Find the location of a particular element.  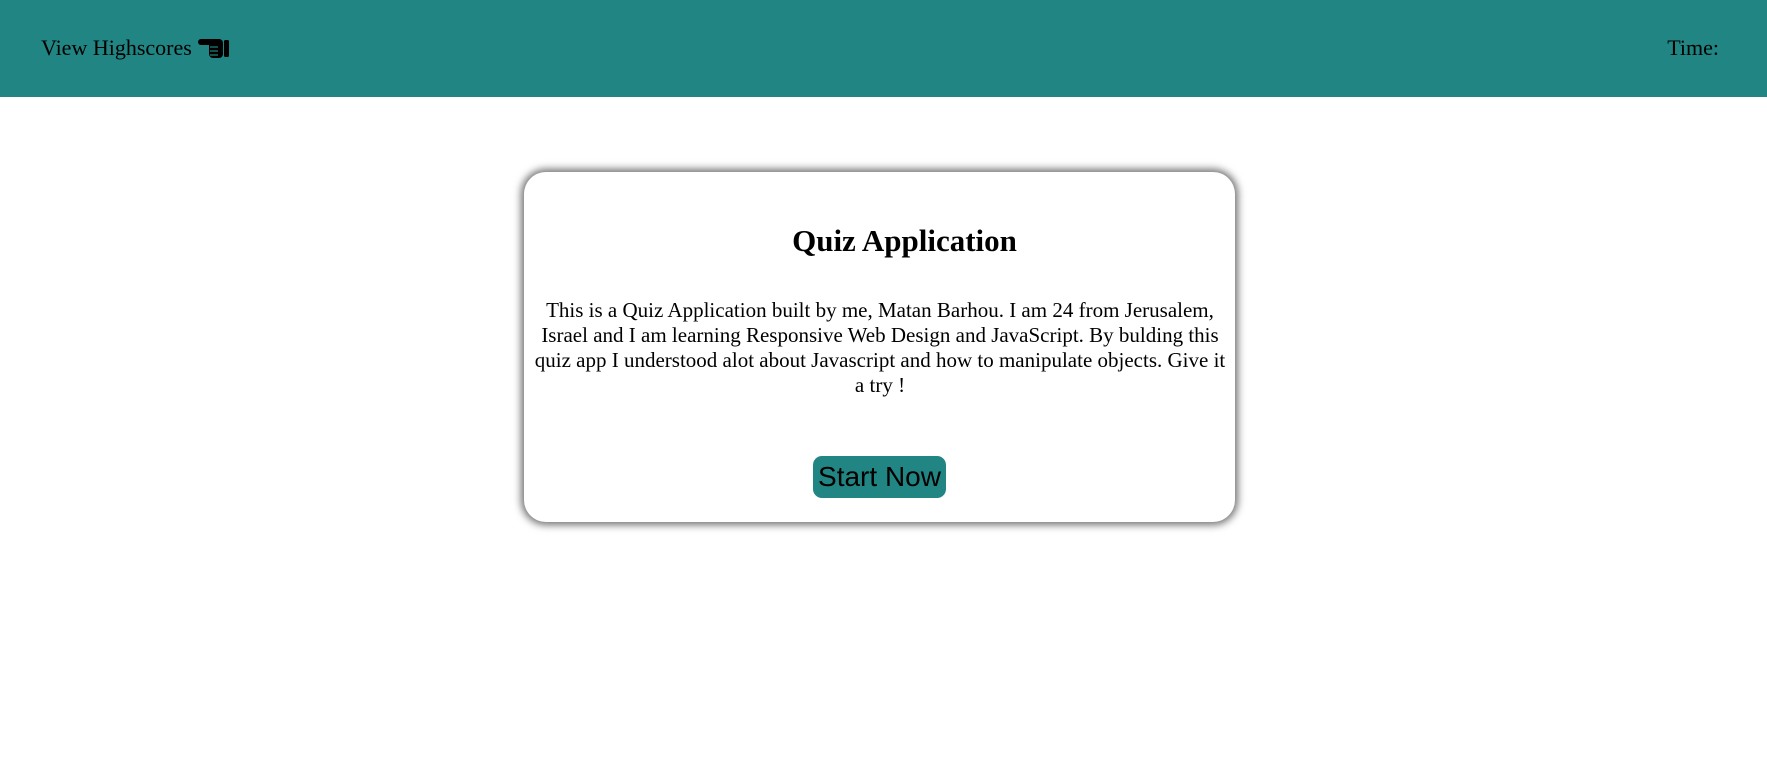

pointing-hand-icon is located at coordinates (214, 48).